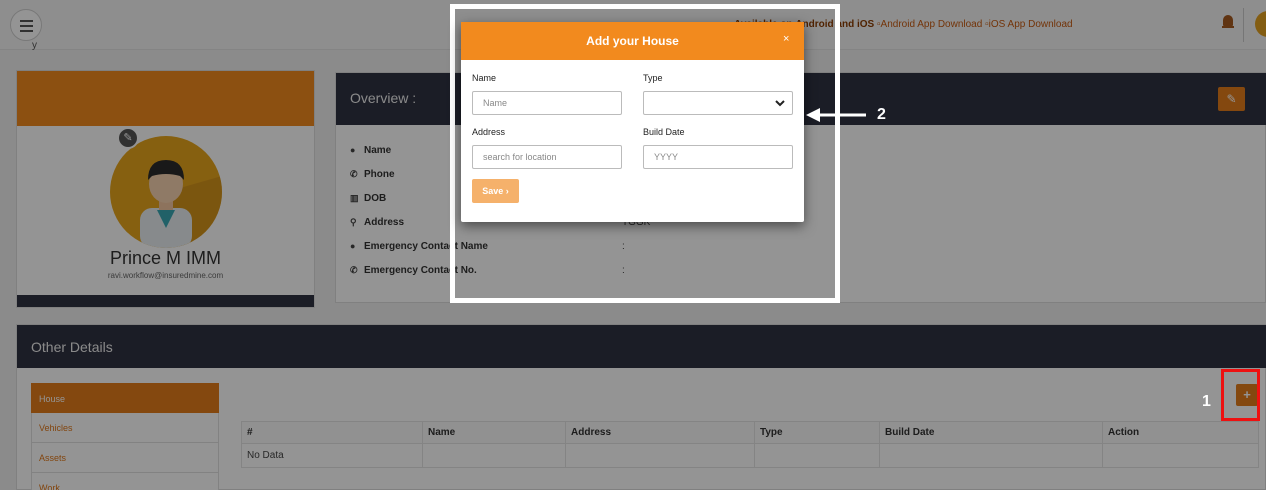 This screenshot has height=490, width=1266. I want to click on highlight-box, so click(1240, 395).